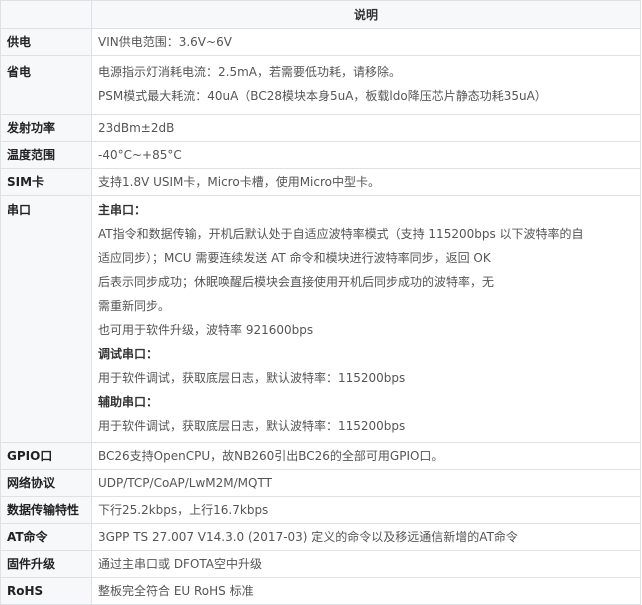  I want to click on row-key: AT命令, so click(46, 537).